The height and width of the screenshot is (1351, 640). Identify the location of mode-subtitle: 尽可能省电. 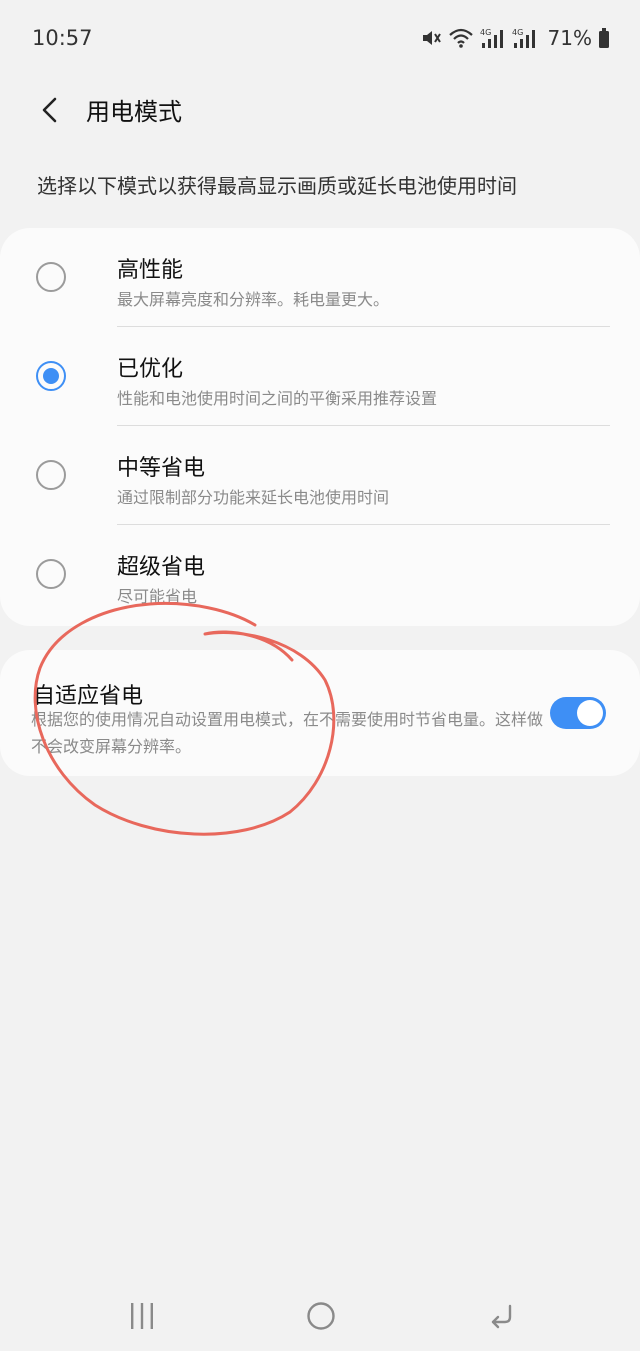
(157, 596).